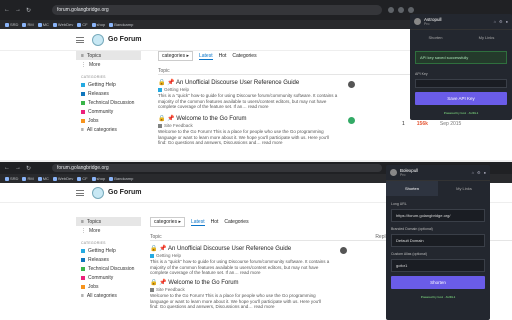 This screenshot has width=512, height=320. Describe the element at coordinates (438, 282) in the screenshot. I see `shorten-button: Shorten` at that location.